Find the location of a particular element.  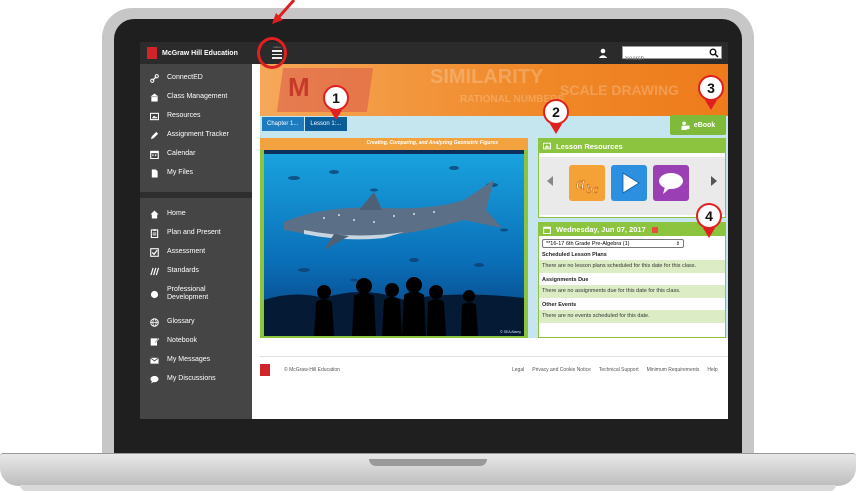

ebook-button: eBook is located at coordinates (698, 125).